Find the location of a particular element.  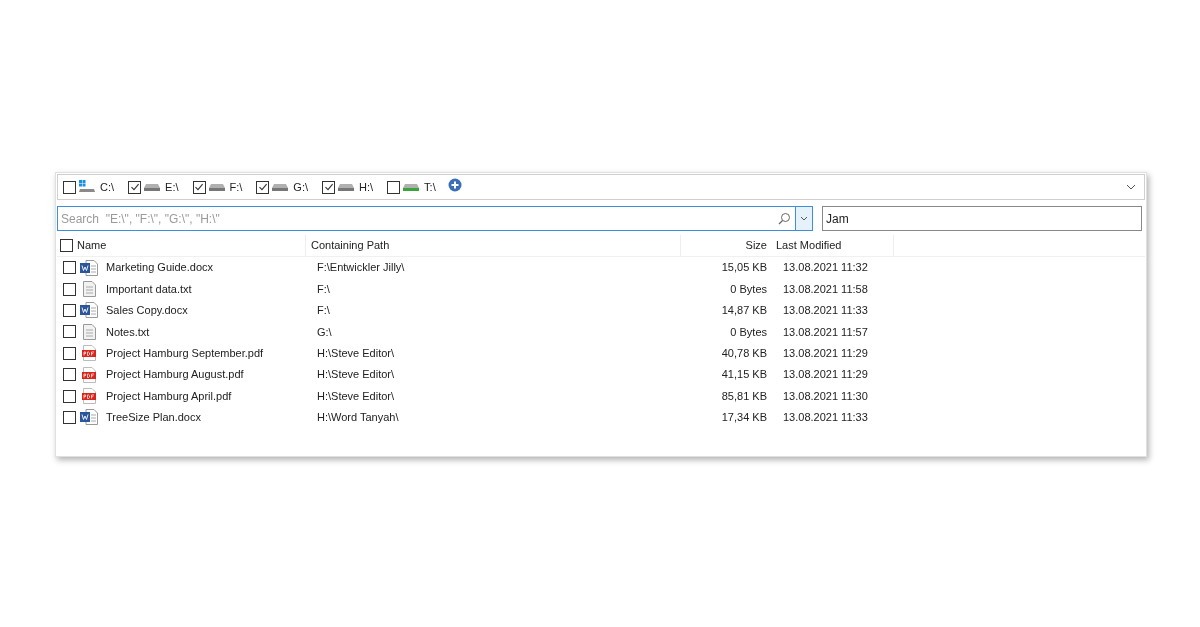

file-name: Project Hamburg September.pdf is located at coordinates (185, 353).